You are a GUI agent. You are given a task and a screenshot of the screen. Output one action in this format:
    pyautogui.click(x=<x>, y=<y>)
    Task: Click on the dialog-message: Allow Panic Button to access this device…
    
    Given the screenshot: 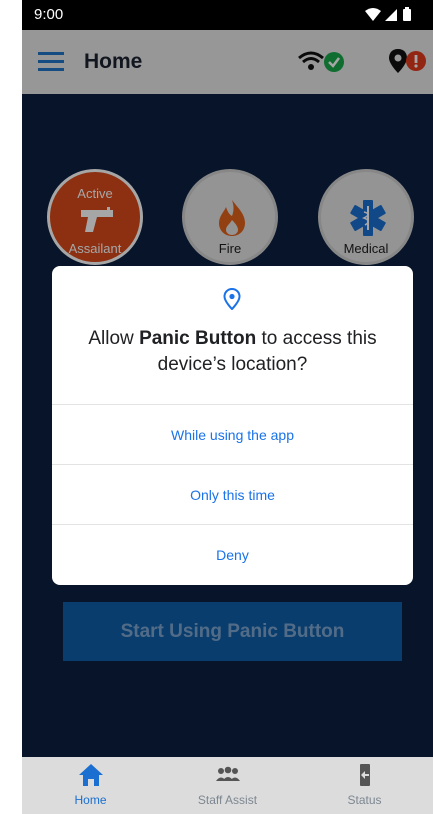 What is the action you would take?
    pyautogui.click(x=232, y=352)
    